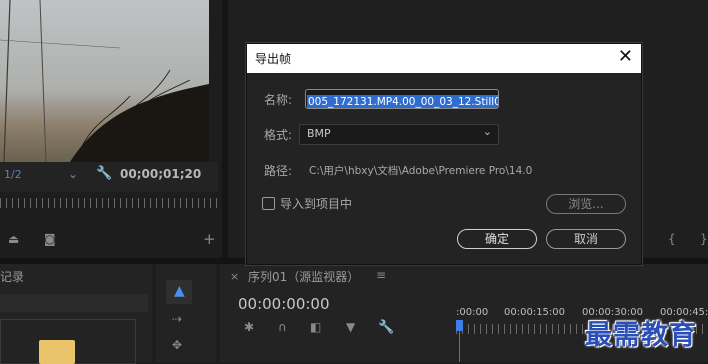 This screenshot has height=364, width=708. What do you see at coordinates (316, 203) in the screenshot?
I see `import-to-project-label: 导入到项目中` at bounding box center [316, 203].